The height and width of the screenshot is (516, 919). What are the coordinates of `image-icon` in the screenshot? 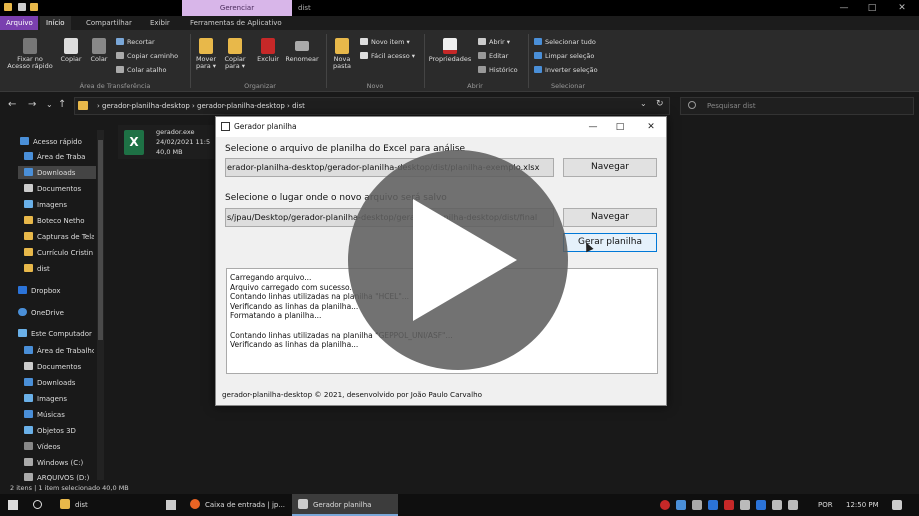 It's located at (28, 398).